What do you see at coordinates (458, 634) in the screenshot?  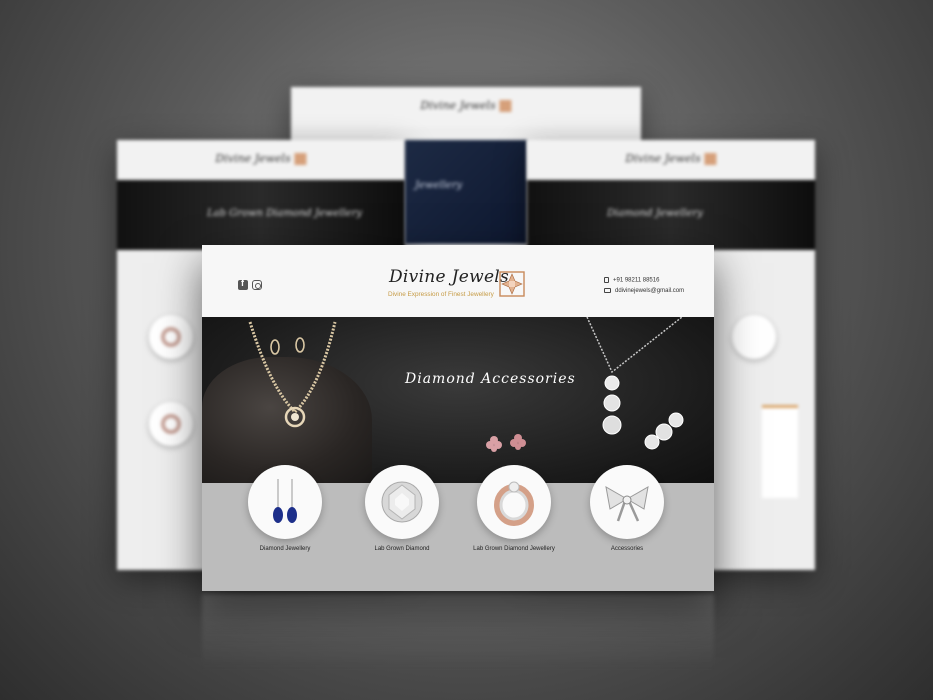 I see `mockup-reflection` at bounding box center [458, 634].